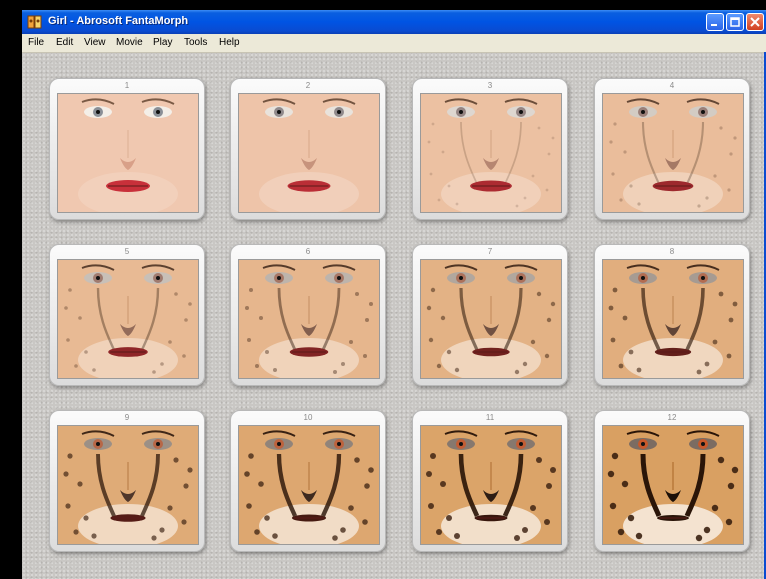 The image size is (766, 579). I want to click on morph-frame: 9, so click(127, 481).